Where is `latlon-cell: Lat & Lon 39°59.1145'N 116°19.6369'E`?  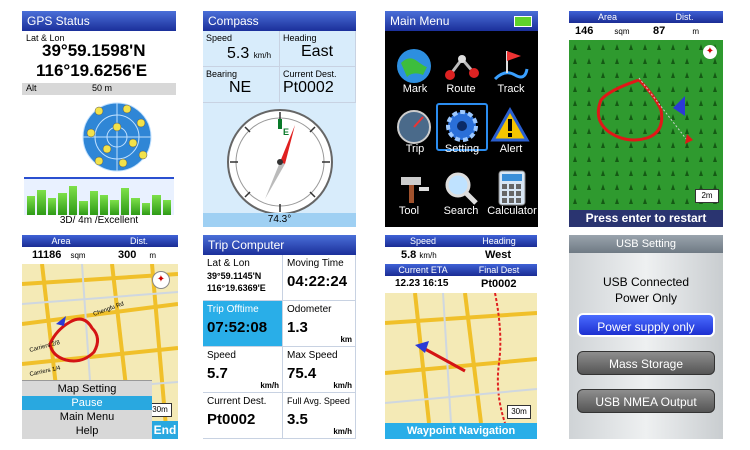 latlon-cell: Lat & Lon 39°59.1145'N 116°19.6369'E is located at coordinates (243, 278).